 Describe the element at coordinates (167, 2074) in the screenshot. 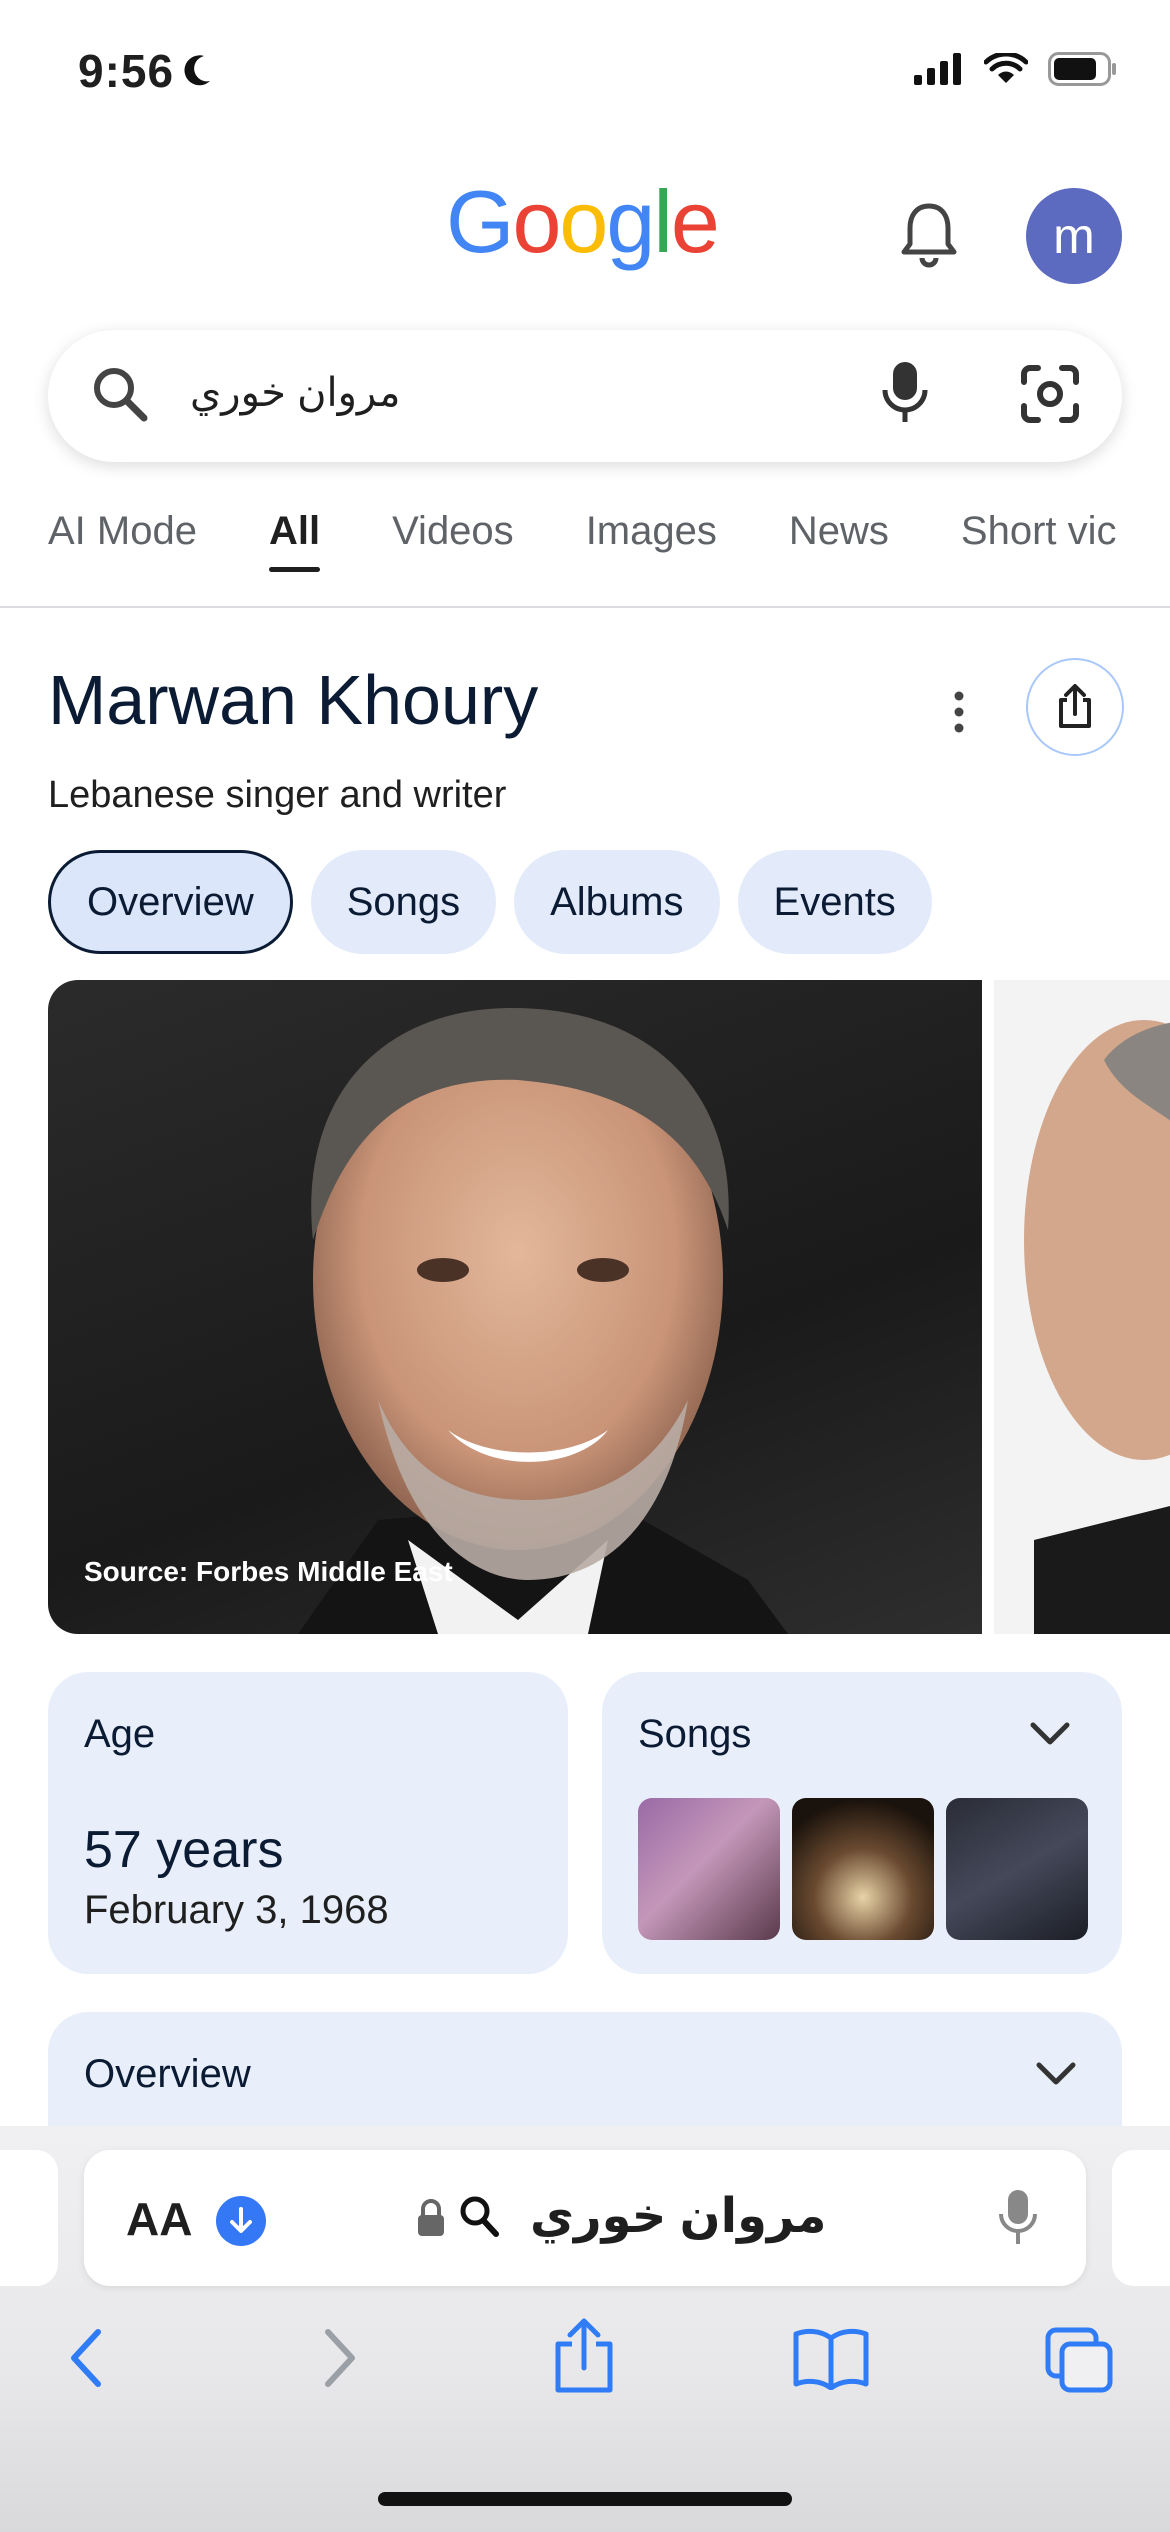

I see `overview-label: Overview` at that location.